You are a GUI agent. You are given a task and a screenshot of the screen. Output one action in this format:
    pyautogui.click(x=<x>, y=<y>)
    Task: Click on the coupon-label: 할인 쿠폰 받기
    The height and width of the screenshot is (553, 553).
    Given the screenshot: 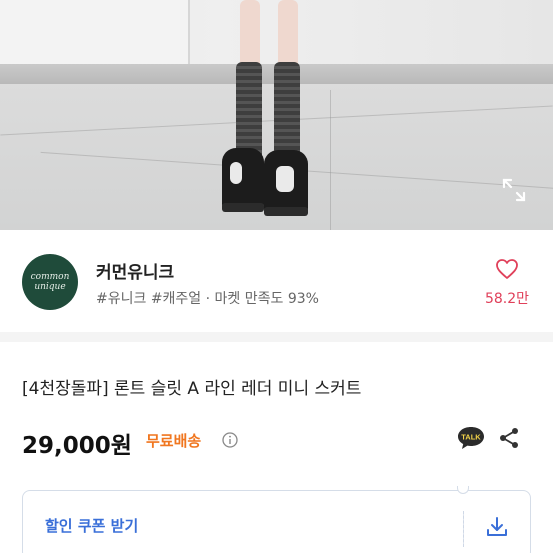 What is the action you would take?
    pyautogui.click(x=91, y=525)
    